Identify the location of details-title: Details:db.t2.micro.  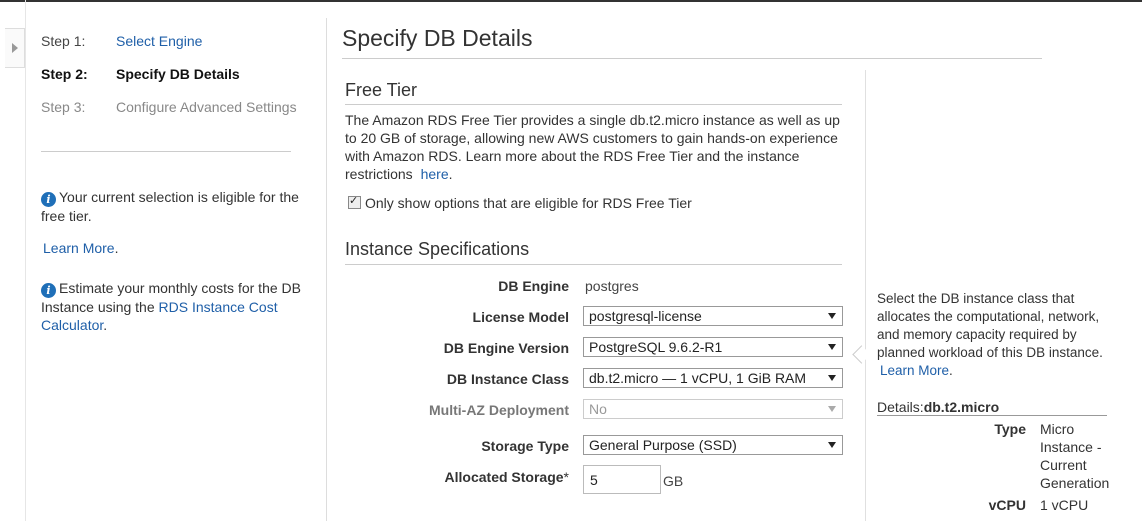
(938, 407).